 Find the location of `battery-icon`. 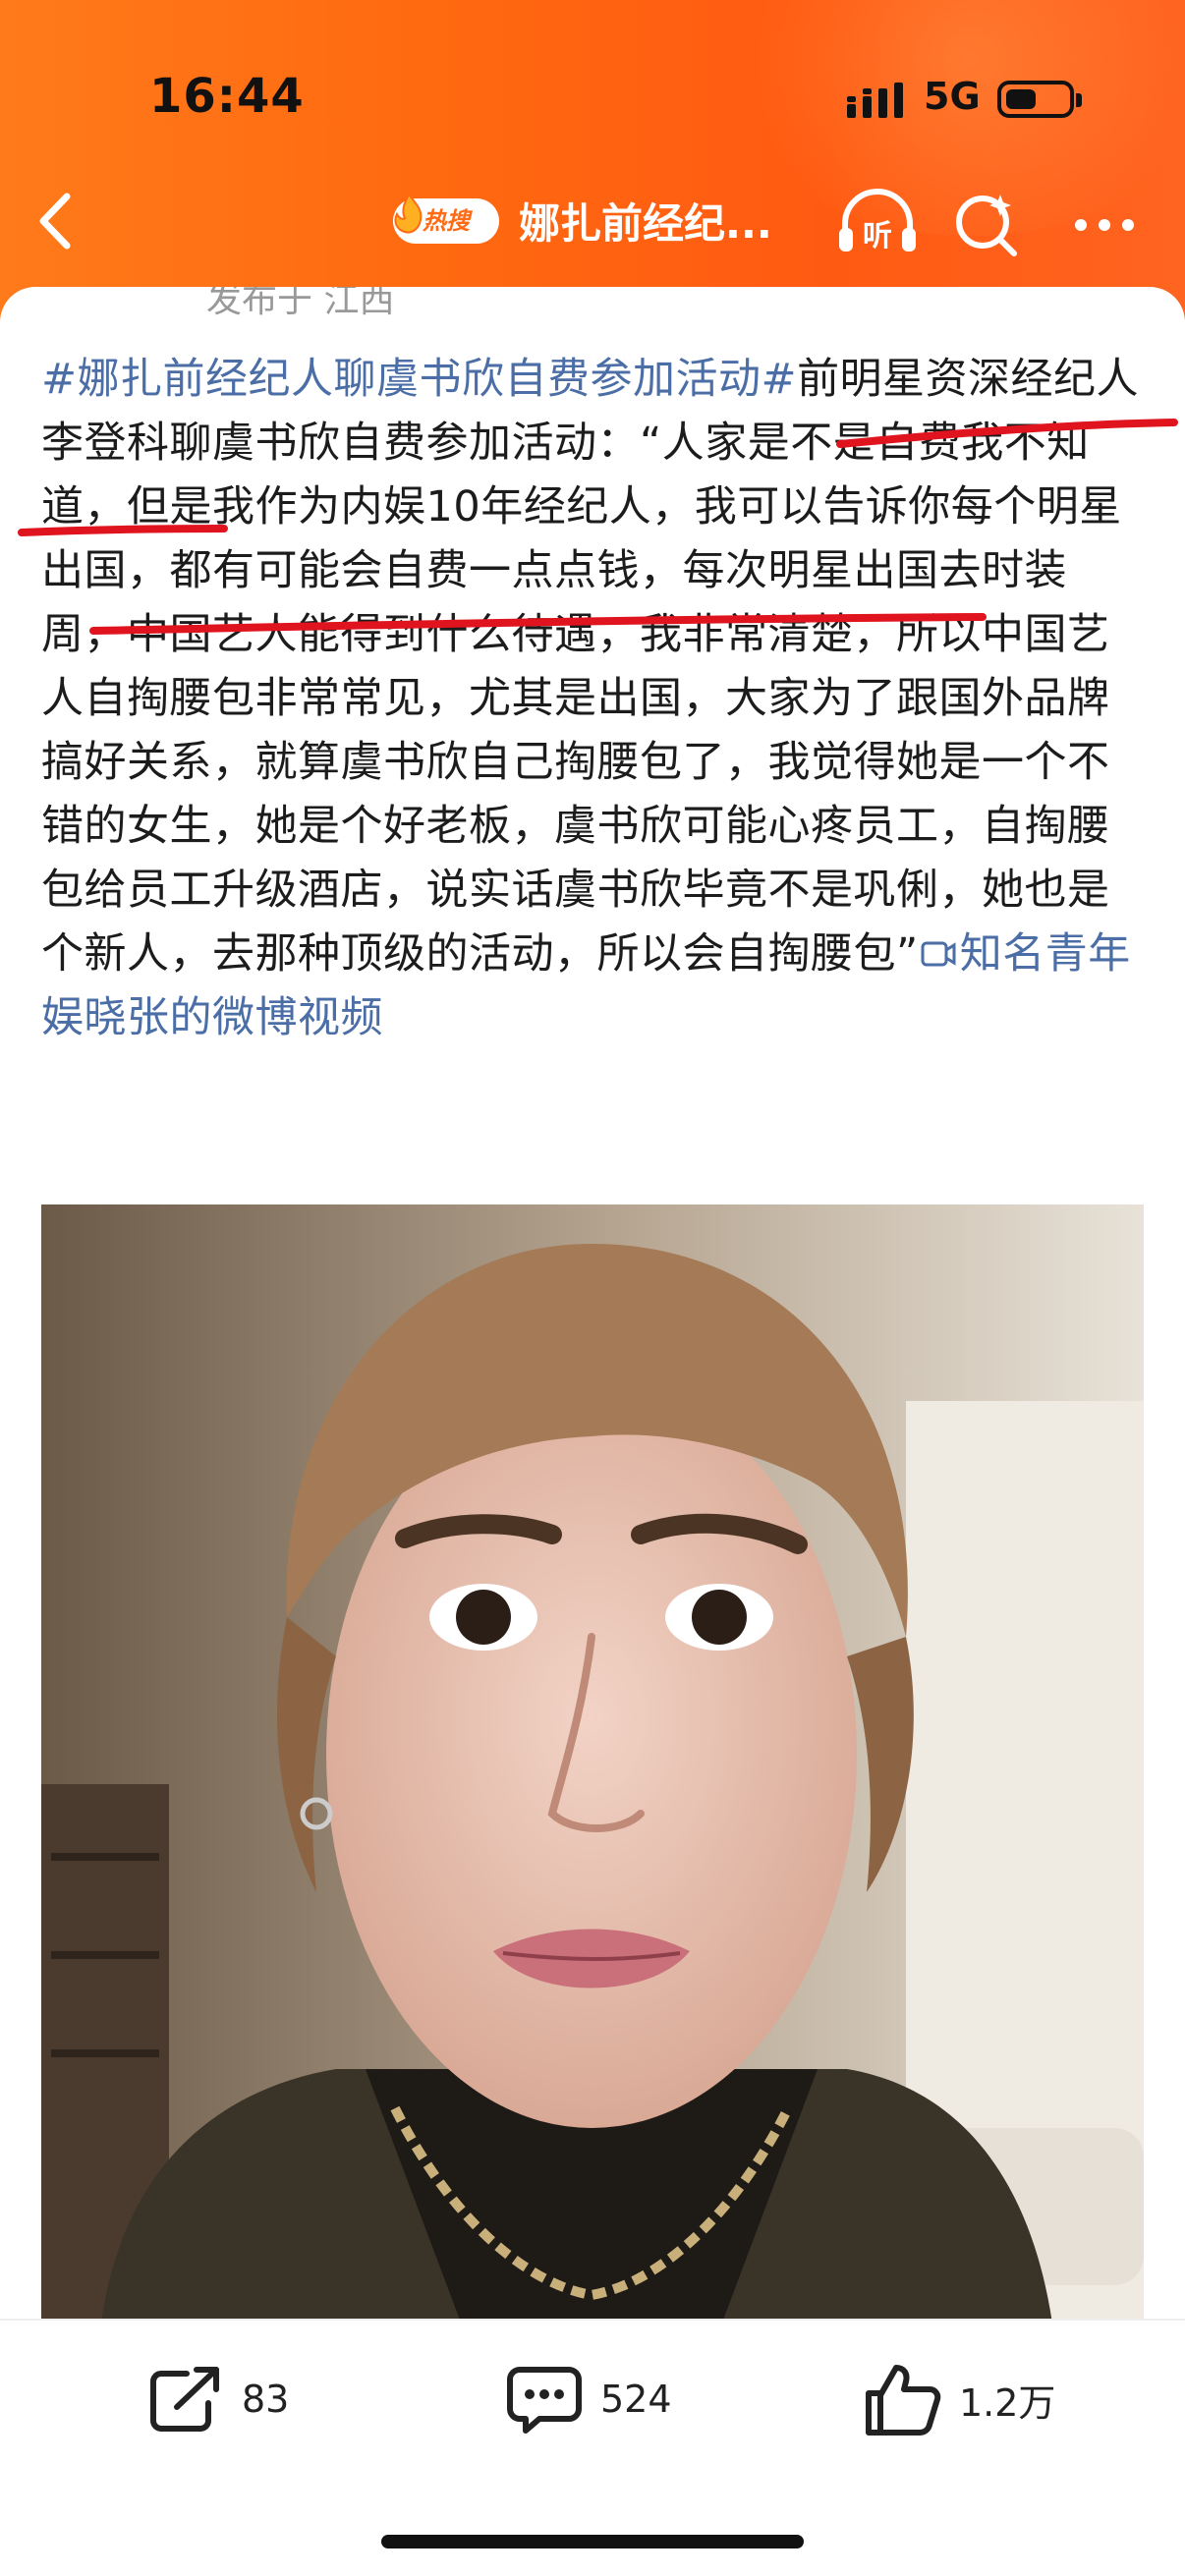

battery-icon is located at coordinates (1040, 99).